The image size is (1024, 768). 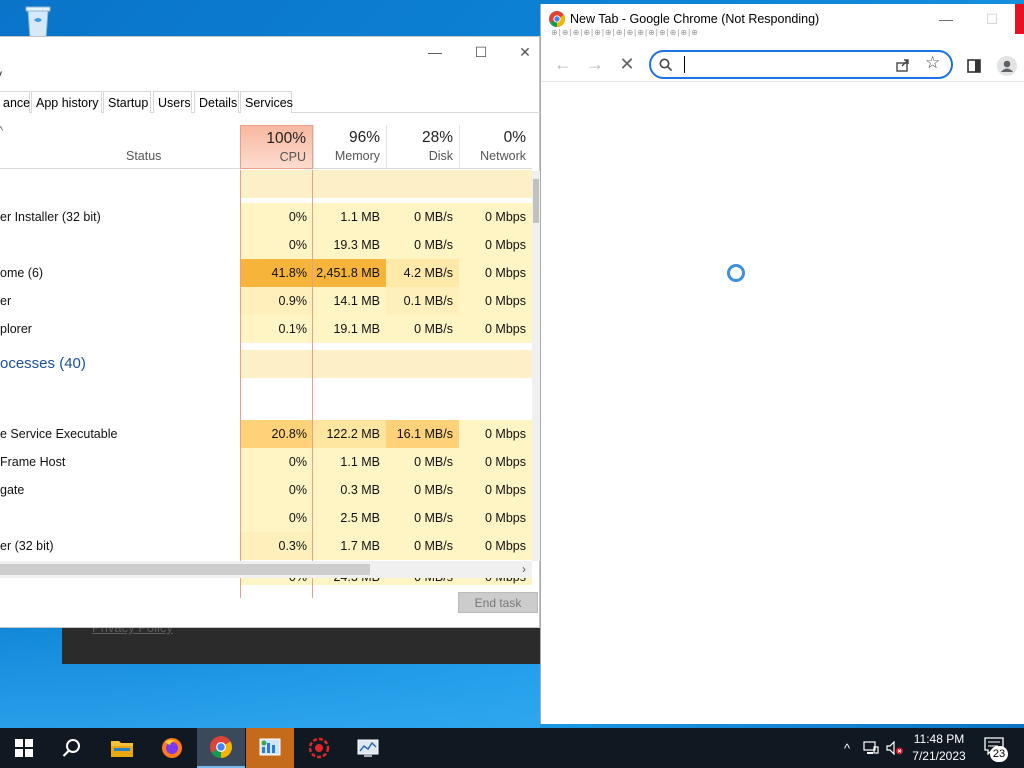 I want to click on tab-app-history: App history, so click(x=66, y=102).